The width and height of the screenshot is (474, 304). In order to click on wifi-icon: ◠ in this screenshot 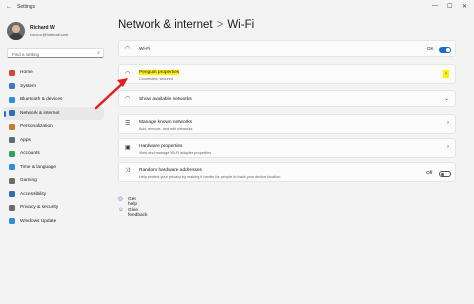, I will do `click(128, 49)`.